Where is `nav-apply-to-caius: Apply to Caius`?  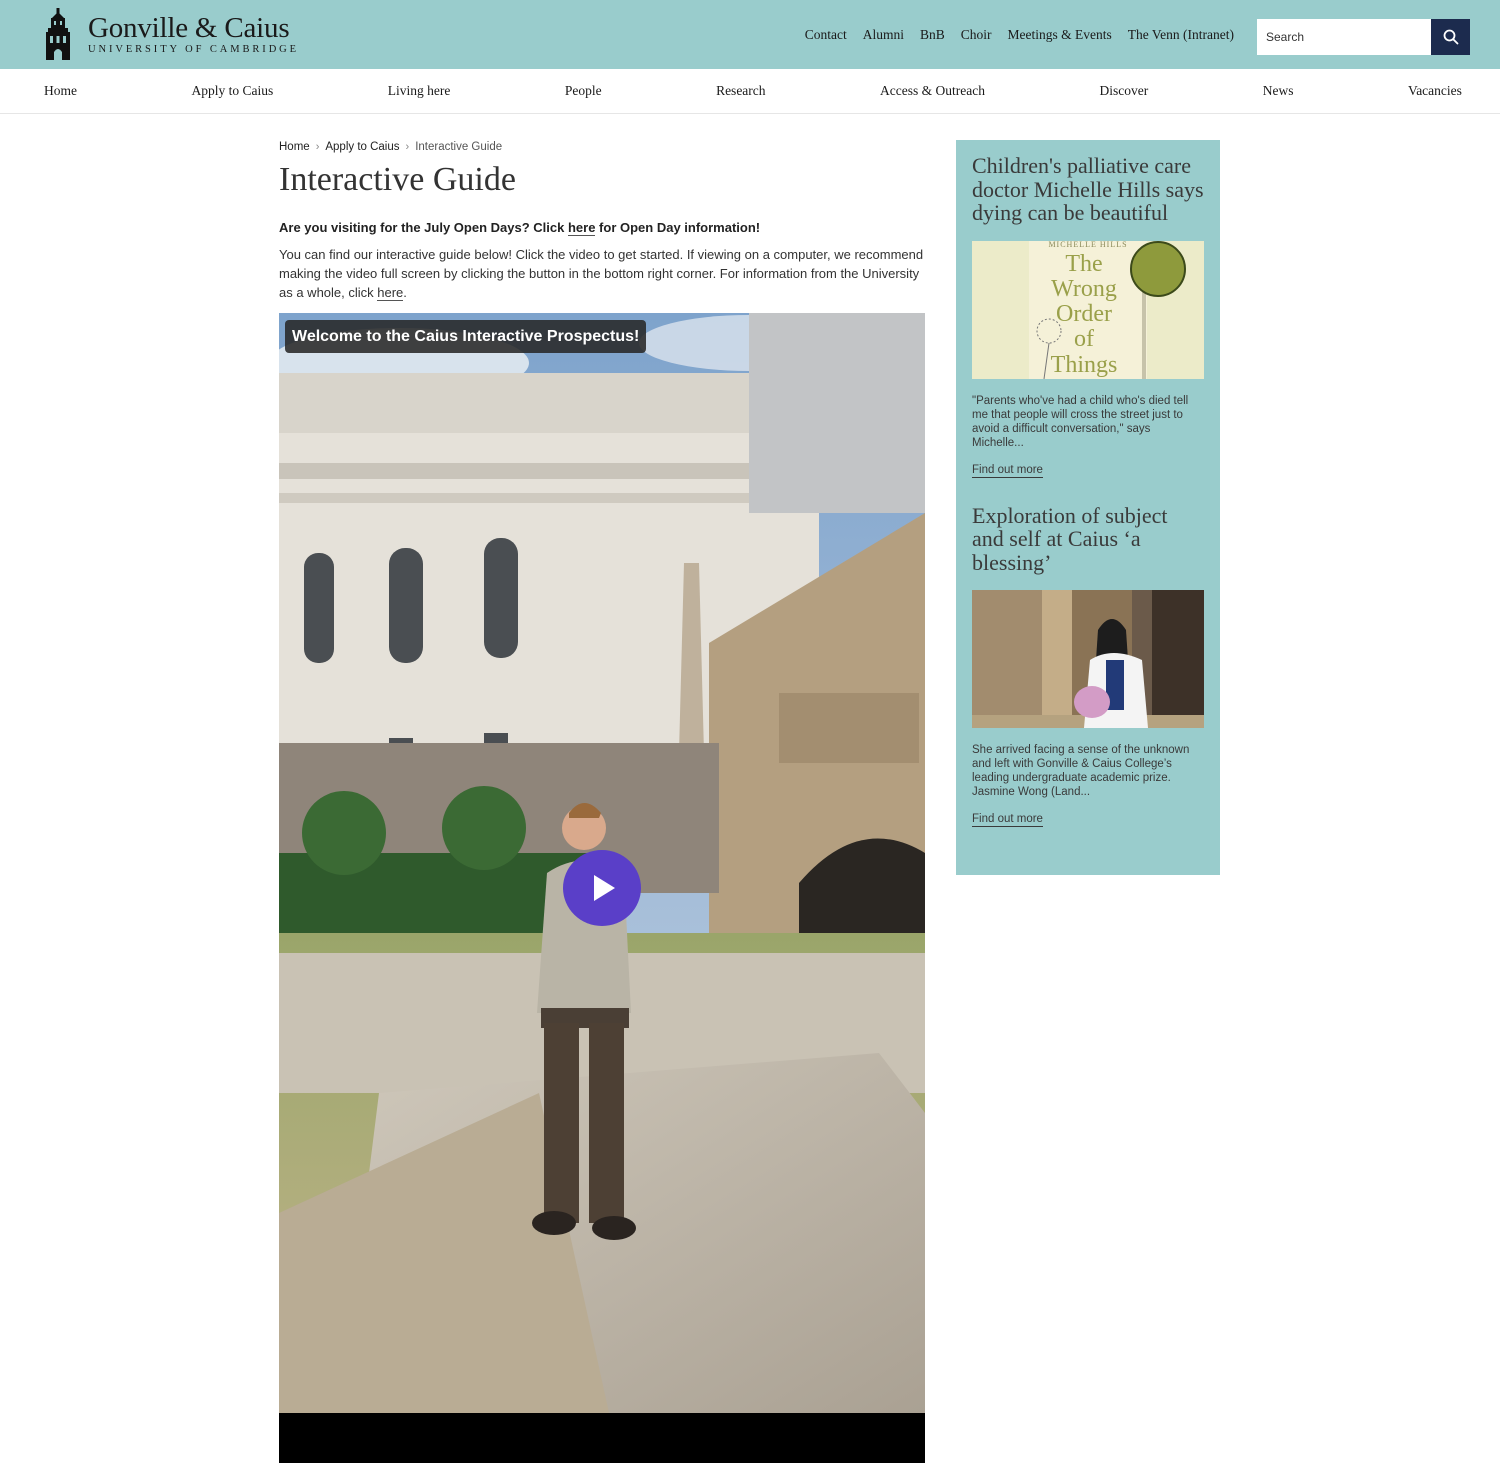
nav-apply-to-caius: Apply to Caius is located at coordinates (232, 91).